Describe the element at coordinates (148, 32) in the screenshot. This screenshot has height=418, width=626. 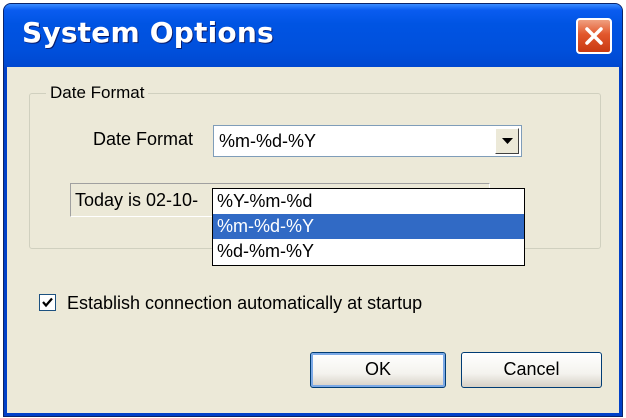
I see `window-title: System Options` at that location.